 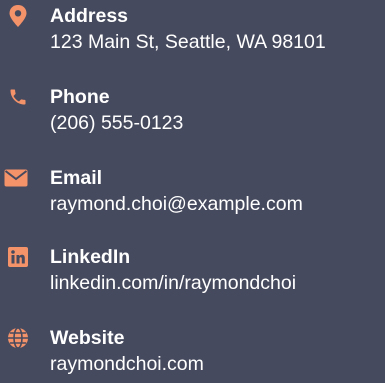 What do you see at coordinates (80, 97) in the screenshot?
I see `phone-label: Phone` at bounding box center [80, 97].